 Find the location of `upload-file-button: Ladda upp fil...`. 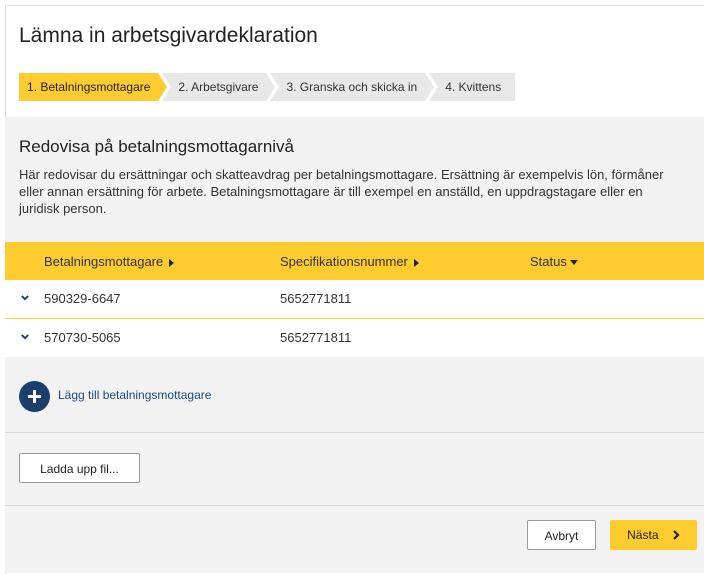

upload-file-button: Ladda upp fil... is located at coordinates (79, 468).